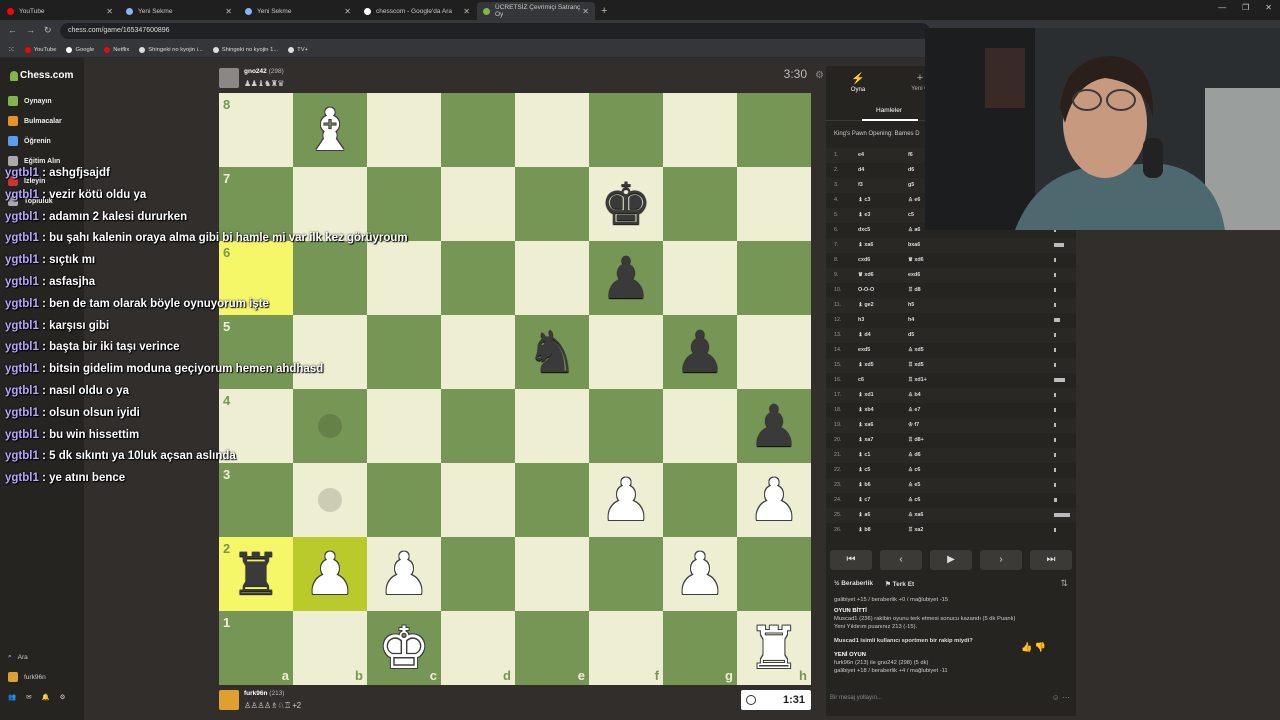  Describe the element at coordinates (626, 426) in the screenshot. I see `square-f4` at that location.